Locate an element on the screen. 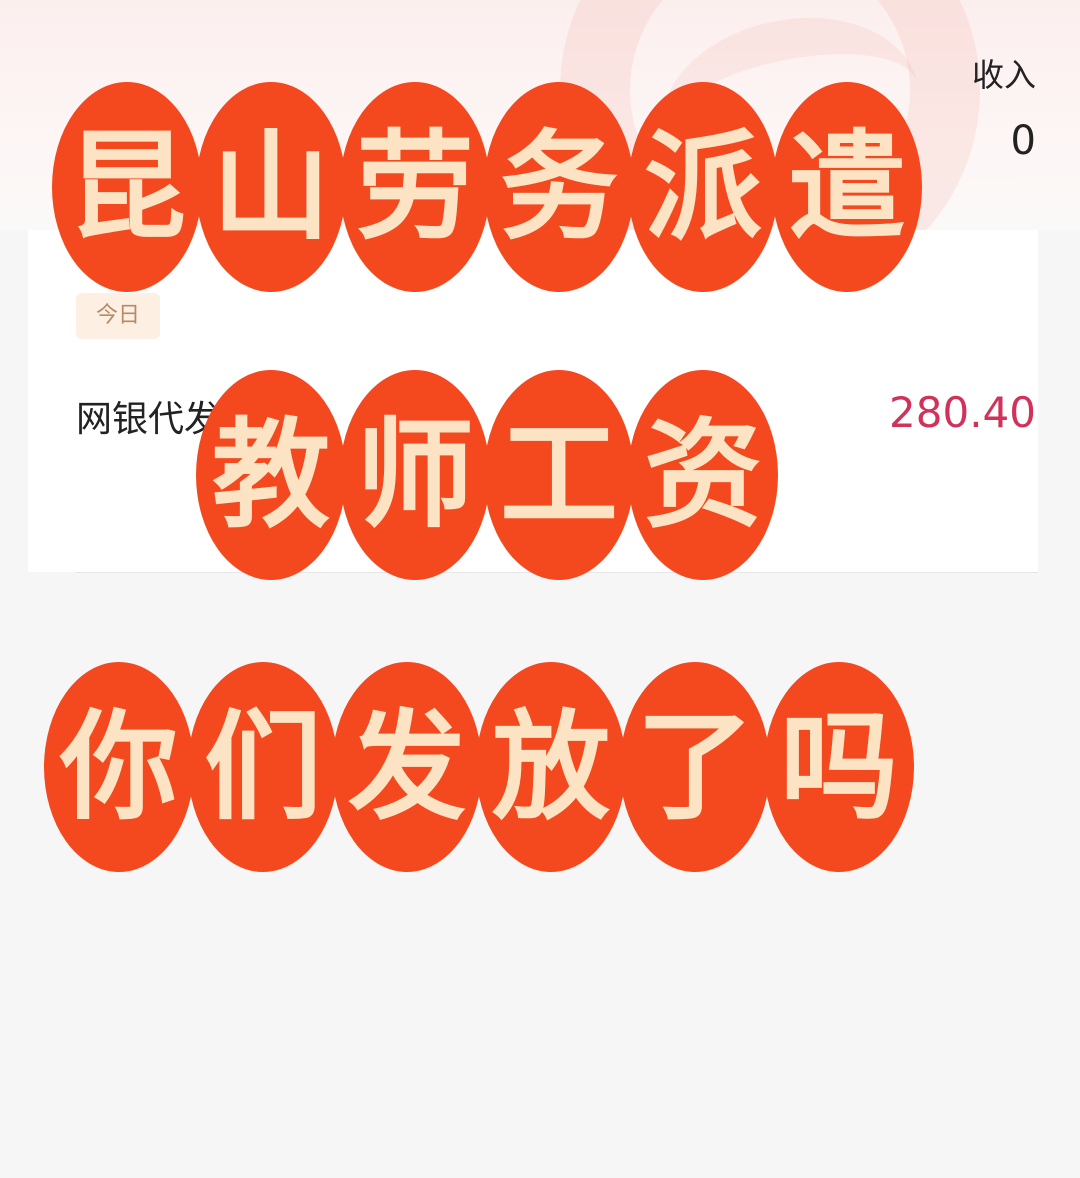 This screenshot has height=1178, width=1080. banner-char: 山 is located at coordinates (271, 187).